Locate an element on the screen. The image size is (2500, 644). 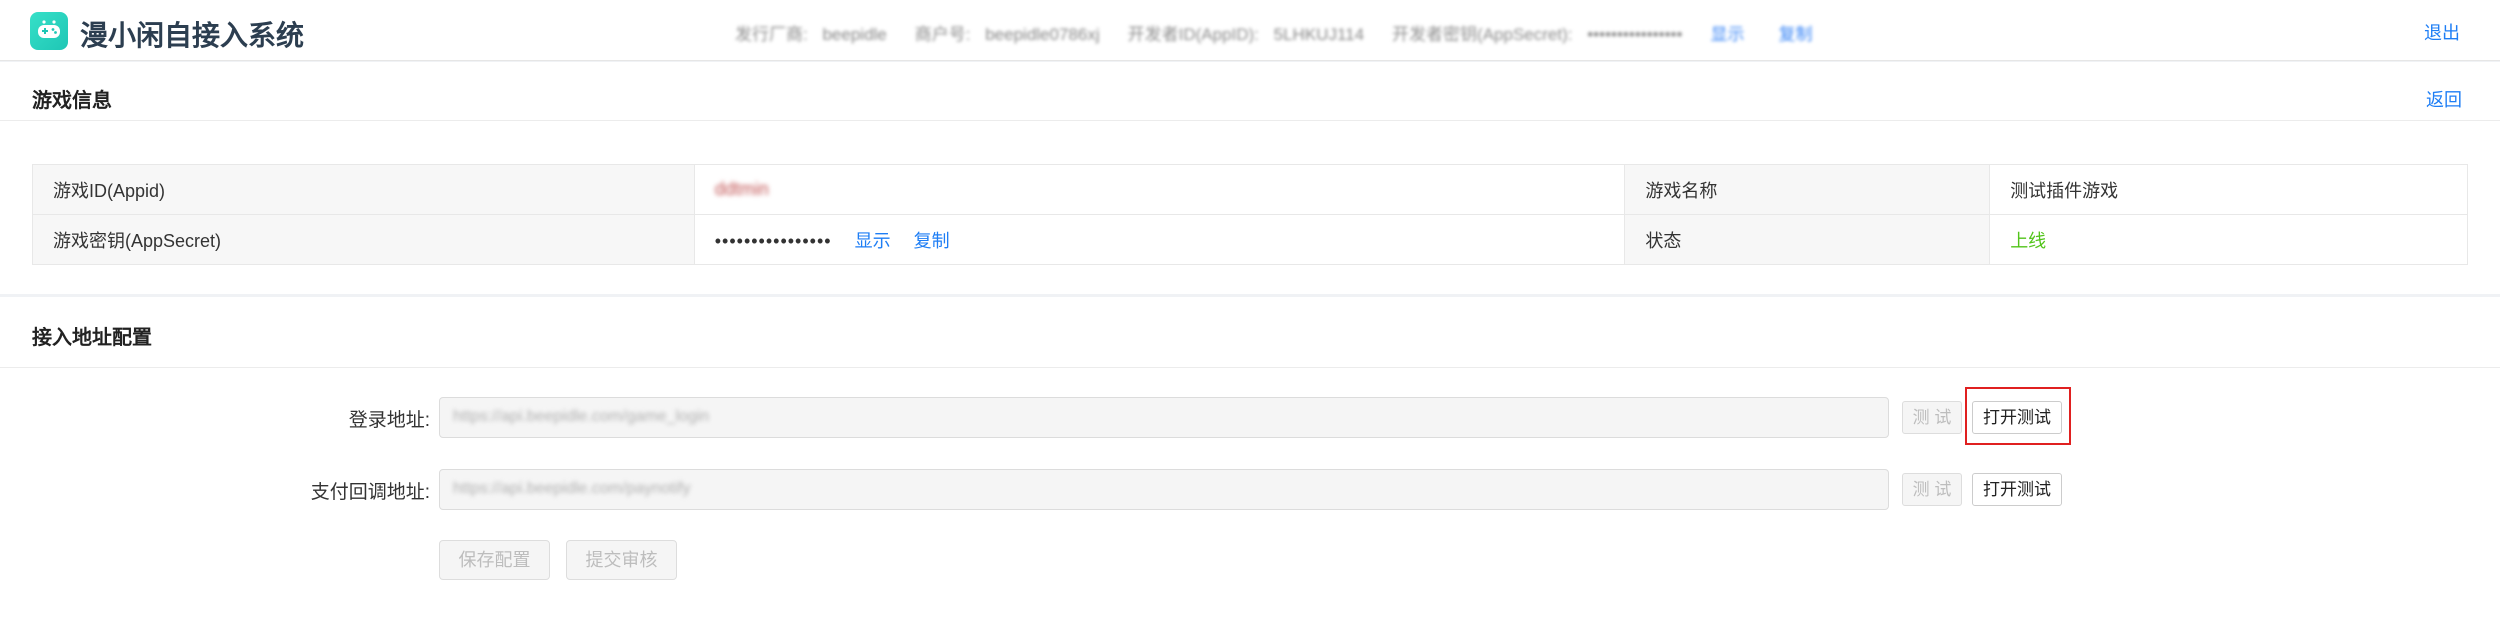
gamepad-icon is located at coordinates (49, 31).